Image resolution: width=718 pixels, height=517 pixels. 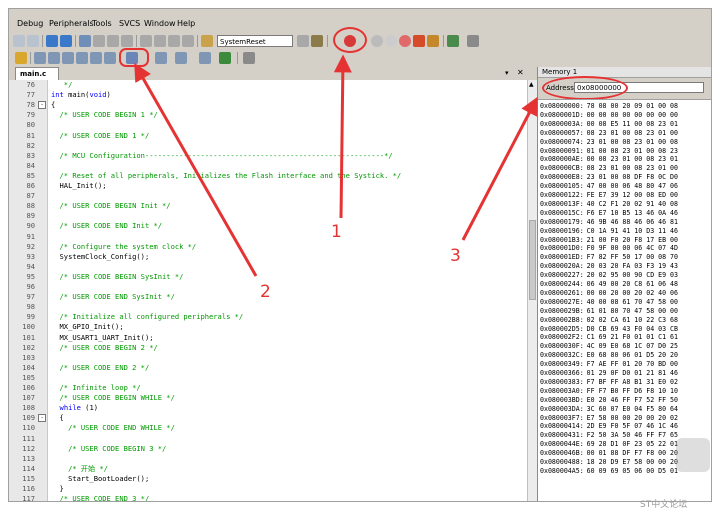 I want to click on watermark-logo, so click(x=693, y=455).